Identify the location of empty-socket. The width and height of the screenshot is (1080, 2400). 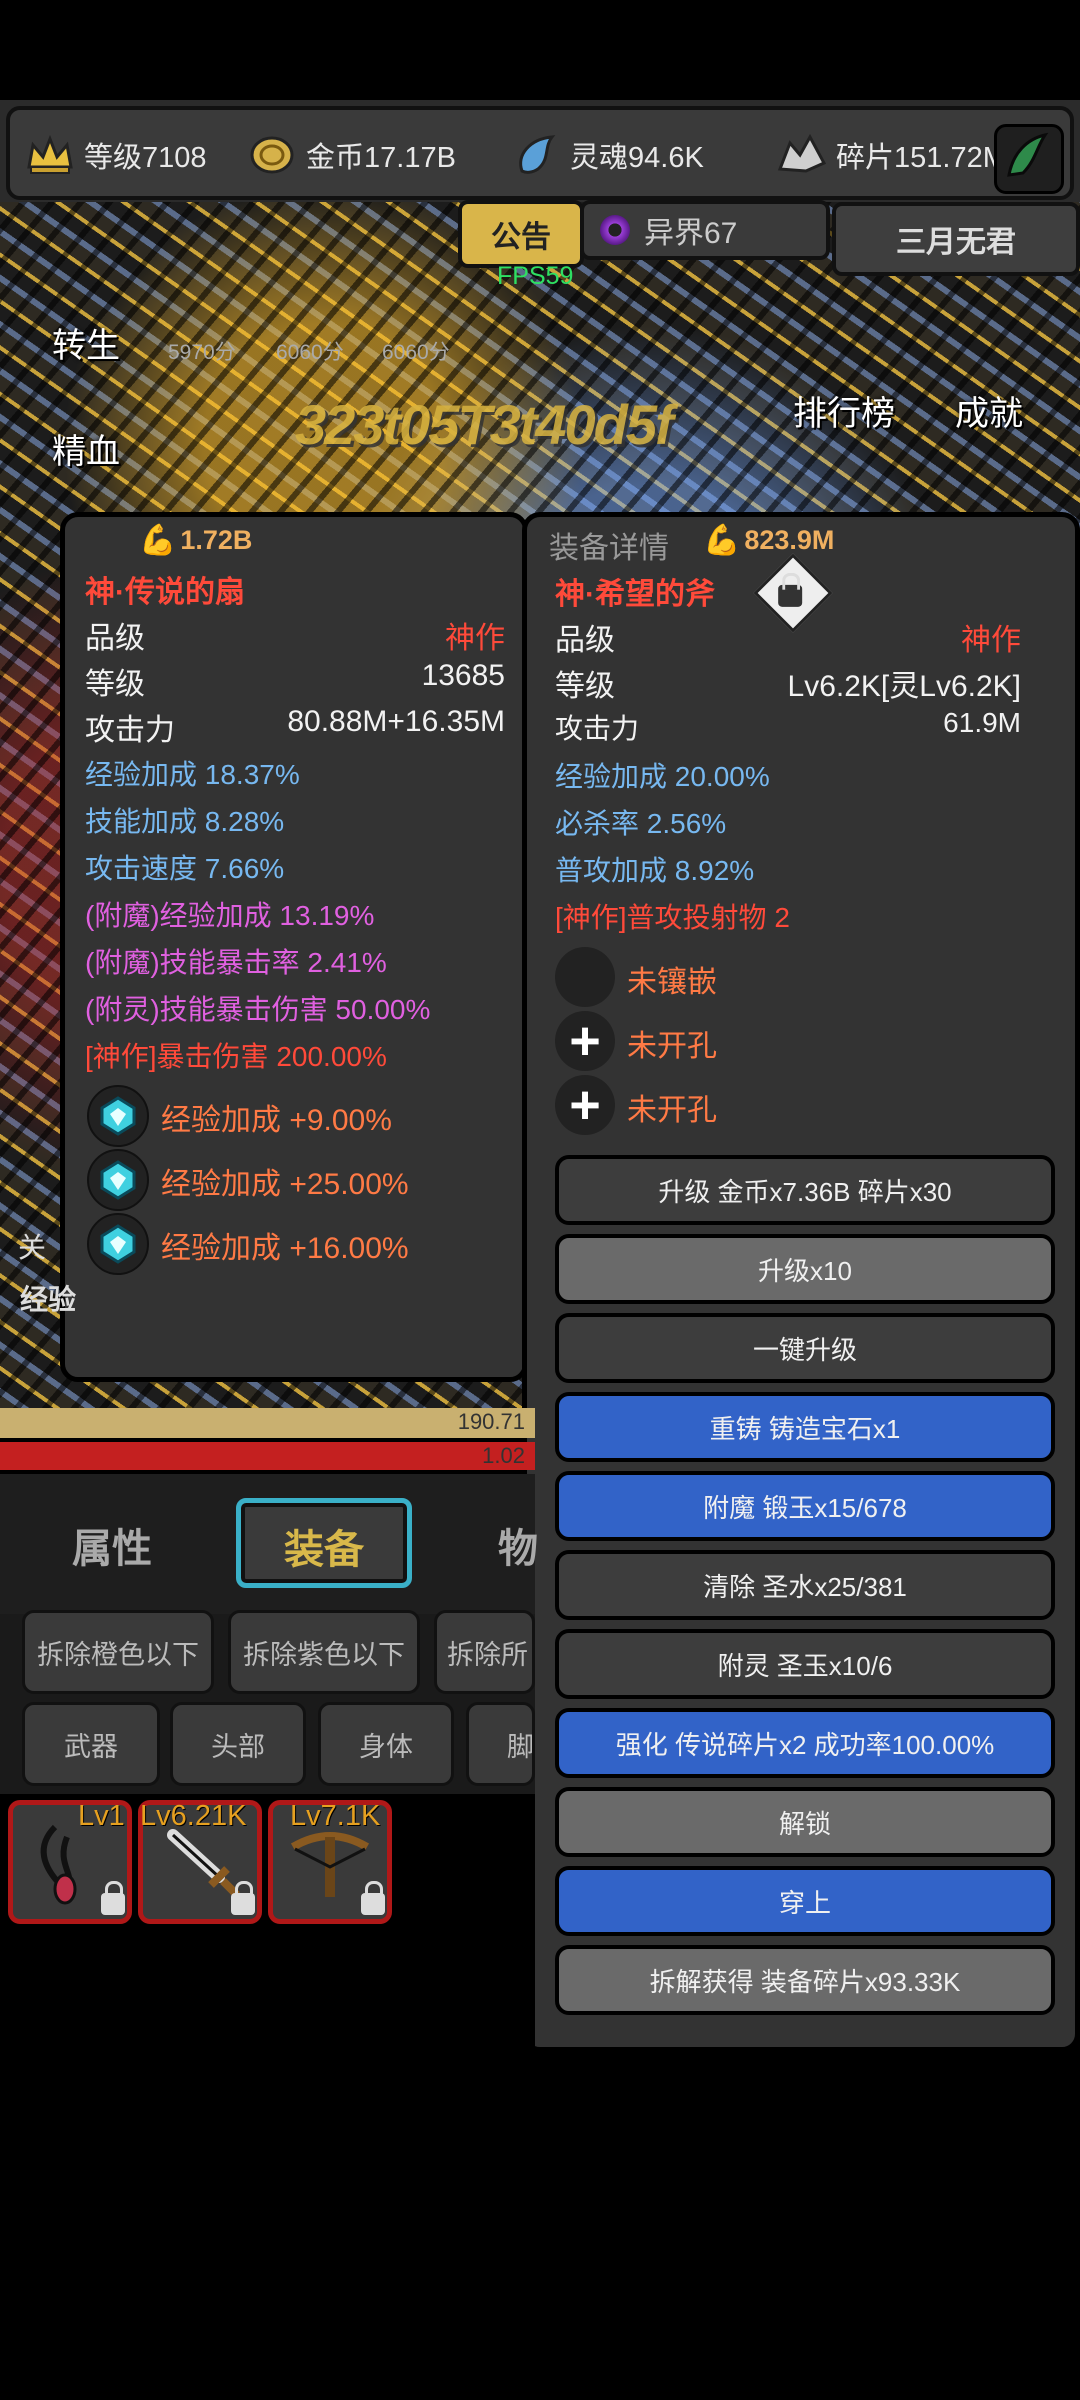
(585, 977).